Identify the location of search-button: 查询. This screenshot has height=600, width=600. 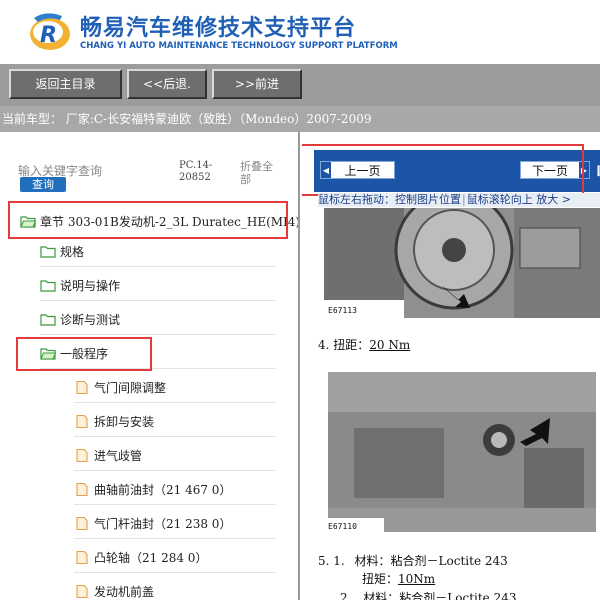
(43, 184).